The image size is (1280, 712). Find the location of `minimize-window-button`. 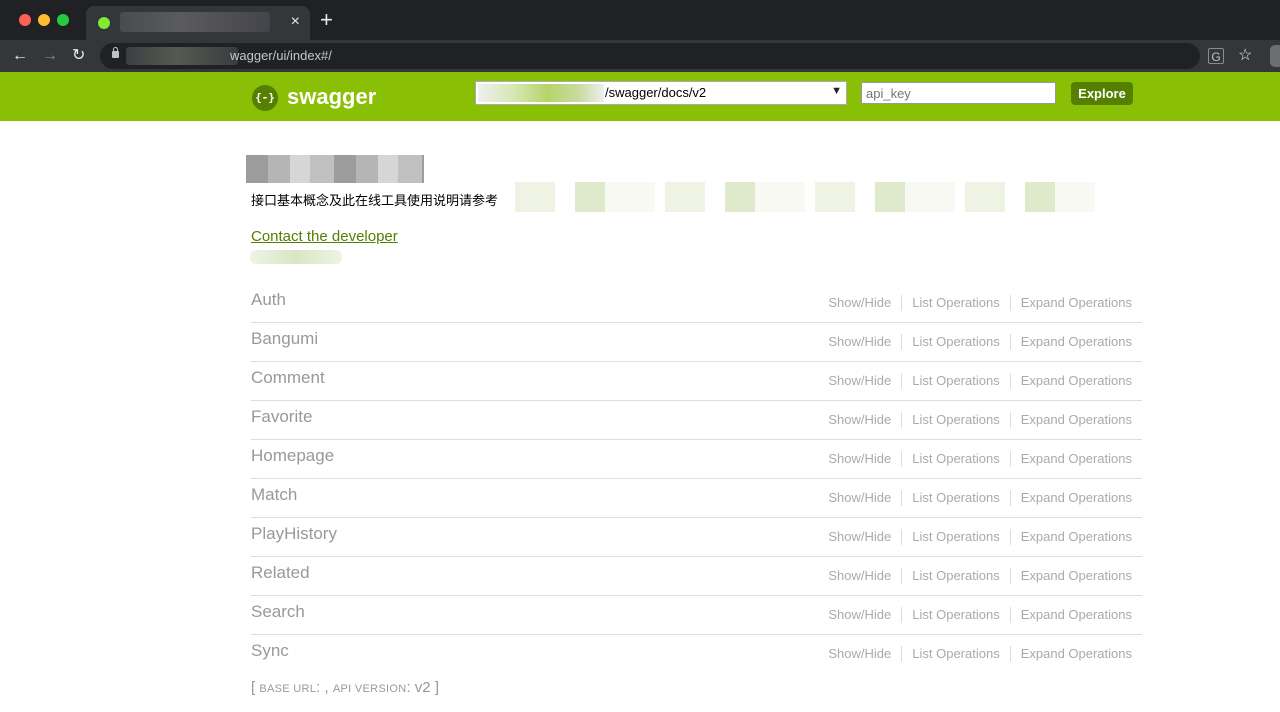

minimize-window-button is located at coordinates (44, 20).